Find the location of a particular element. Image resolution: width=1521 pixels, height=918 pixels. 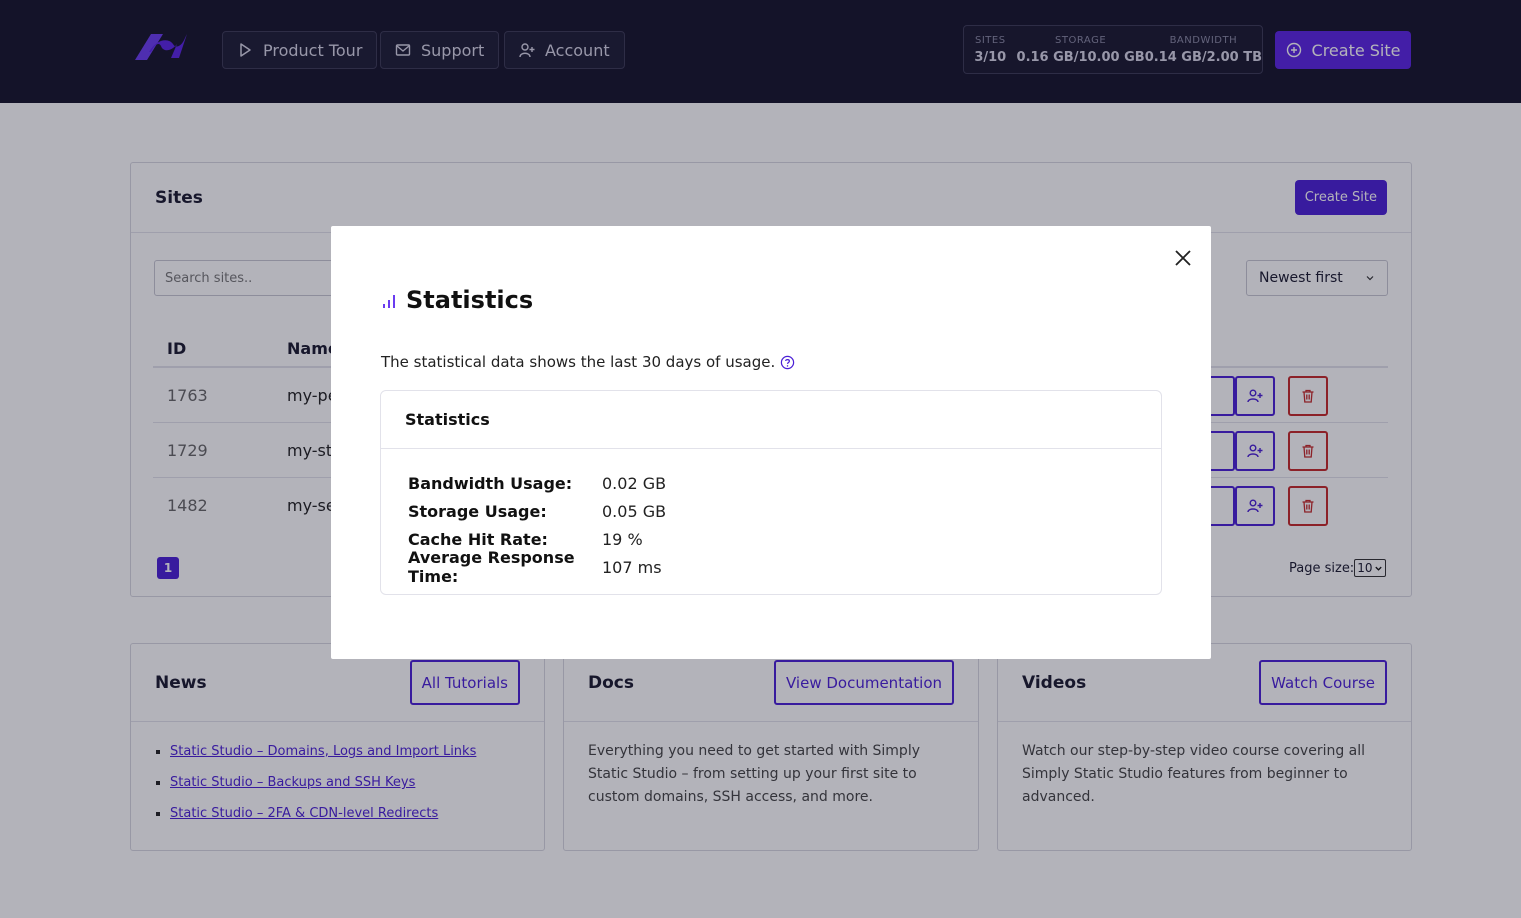

stat-label: Cache Hit Rate: is located at coordinates (478, 539).